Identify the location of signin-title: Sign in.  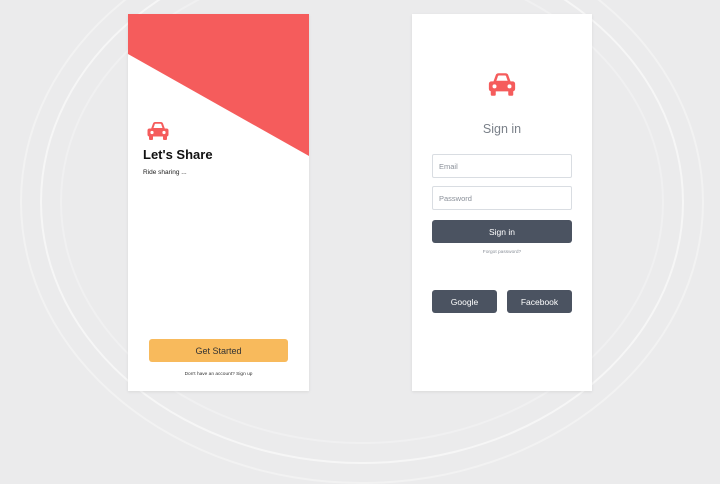
(502, 129).